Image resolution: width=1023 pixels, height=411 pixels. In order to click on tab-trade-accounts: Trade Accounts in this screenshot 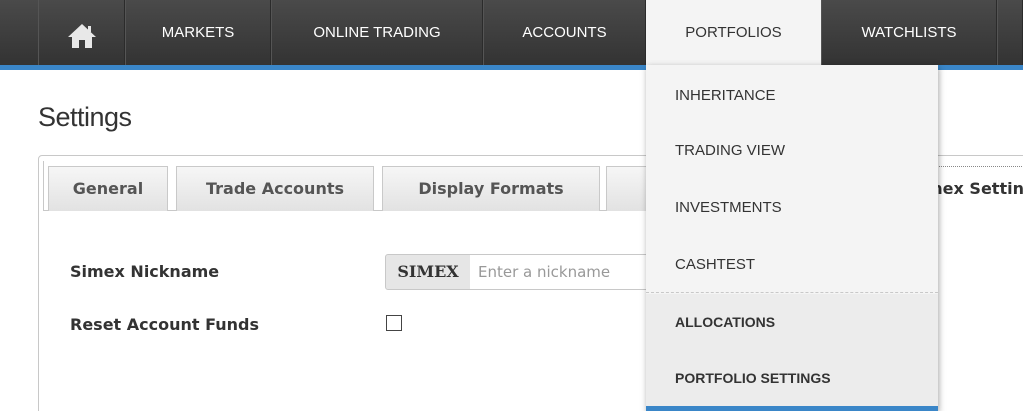, I will do `click(275, 188)`.